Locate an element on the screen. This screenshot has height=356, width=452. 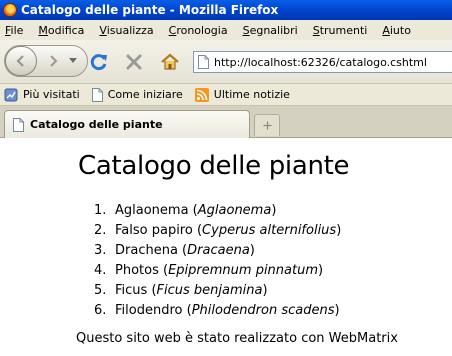
bookmark-piu-visitati: Più visitati is located at coordinates (42, 95).